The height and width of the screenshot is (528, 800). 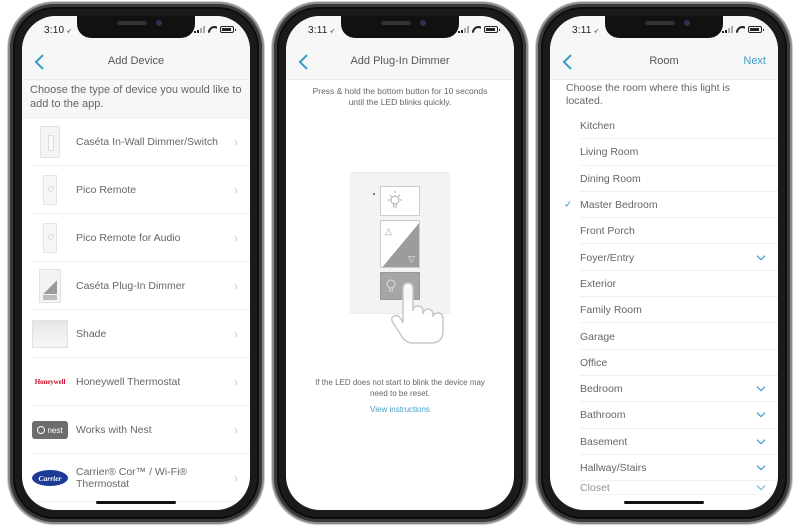 What do you see at coordinates (664, 179) in the screenshot?
I see `room-item: Dining Room` at bounding box center [664, 179].